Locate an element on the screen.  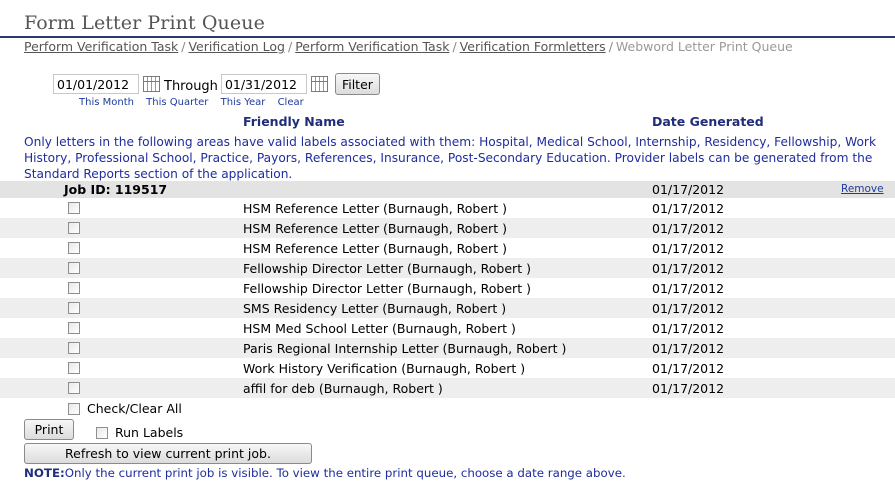
note-label: NOTE: is located at coordinates (44, 473).